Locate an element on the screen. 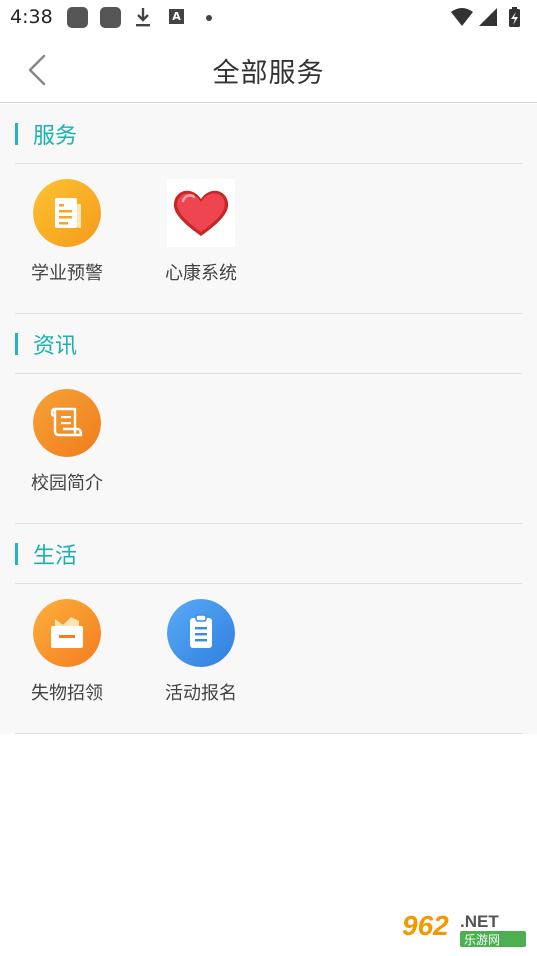  section-items: 校园简介 is located at coordinates (268, 449).